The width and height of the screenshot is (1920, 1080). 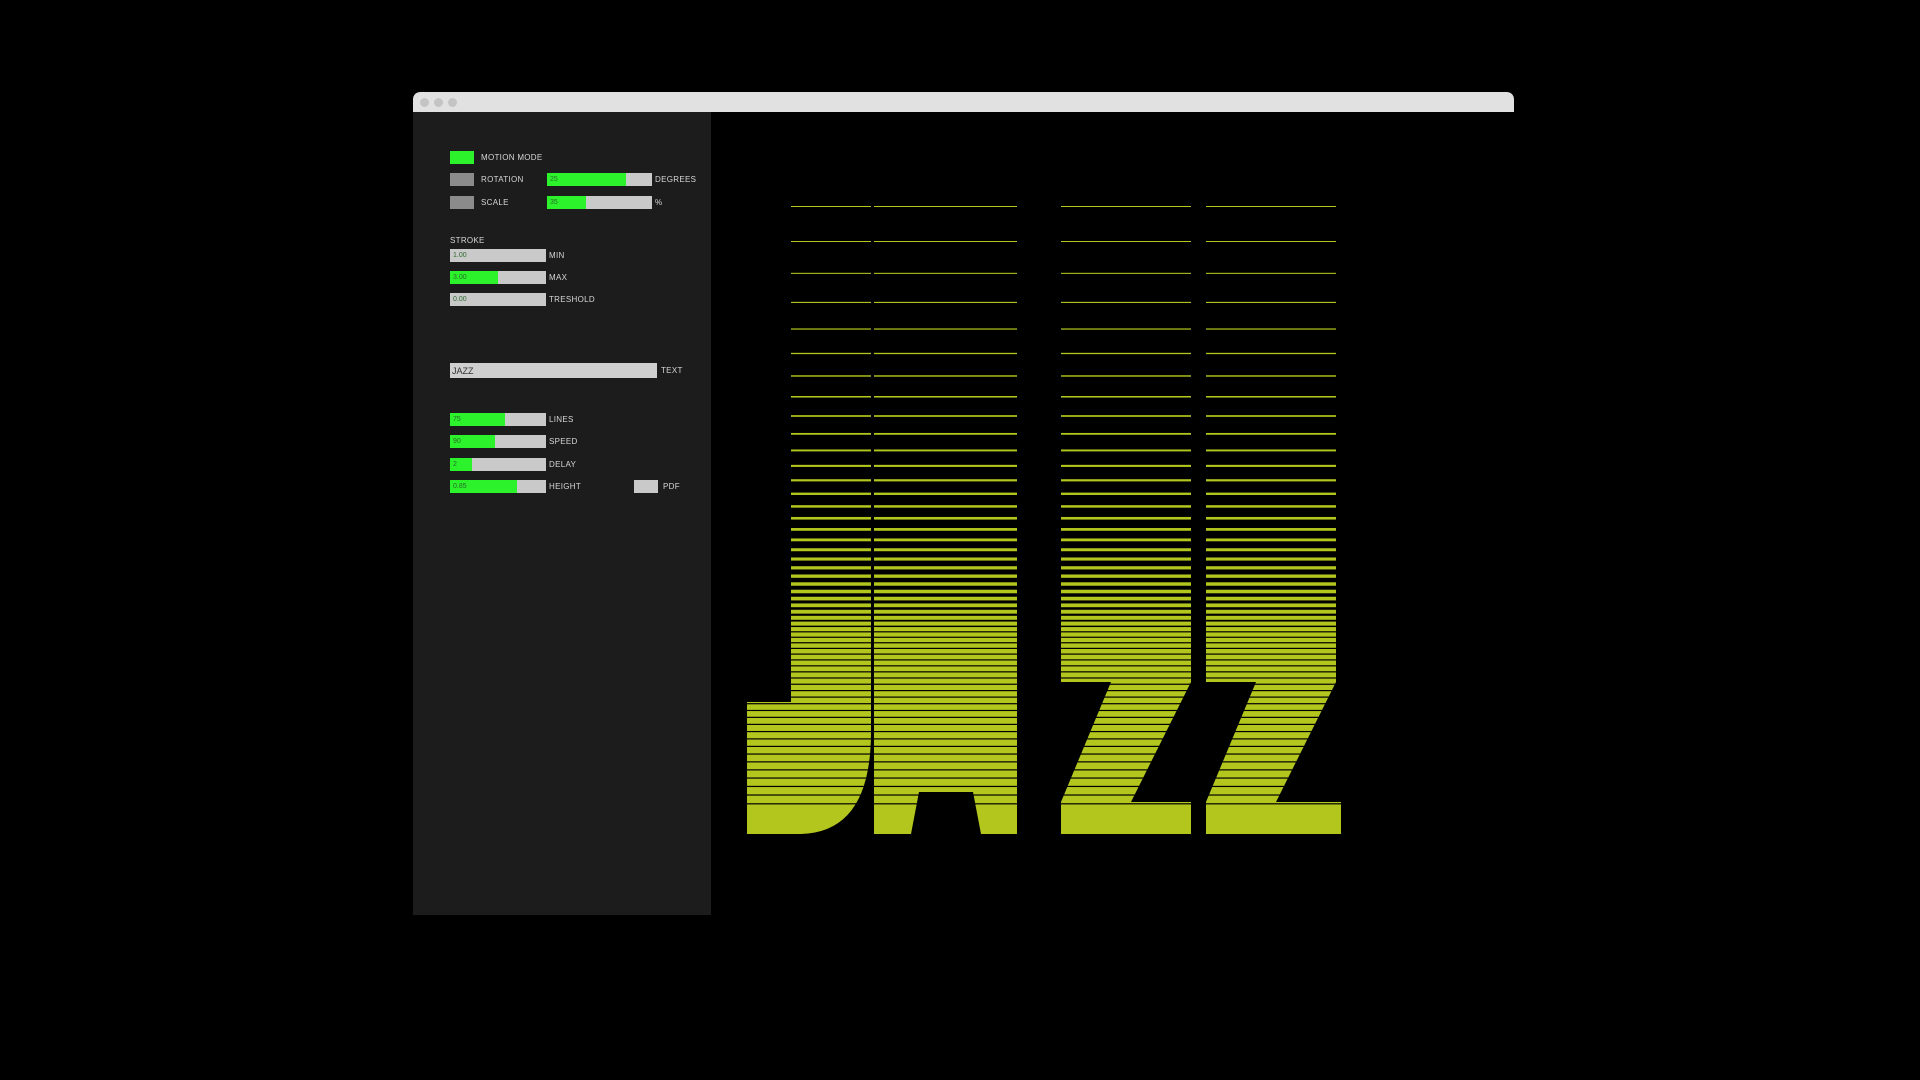 What do you see at coordinates (671, 486) in the screenshot?
I see `pdf-label: PDF` at bounding box center [671, 486].